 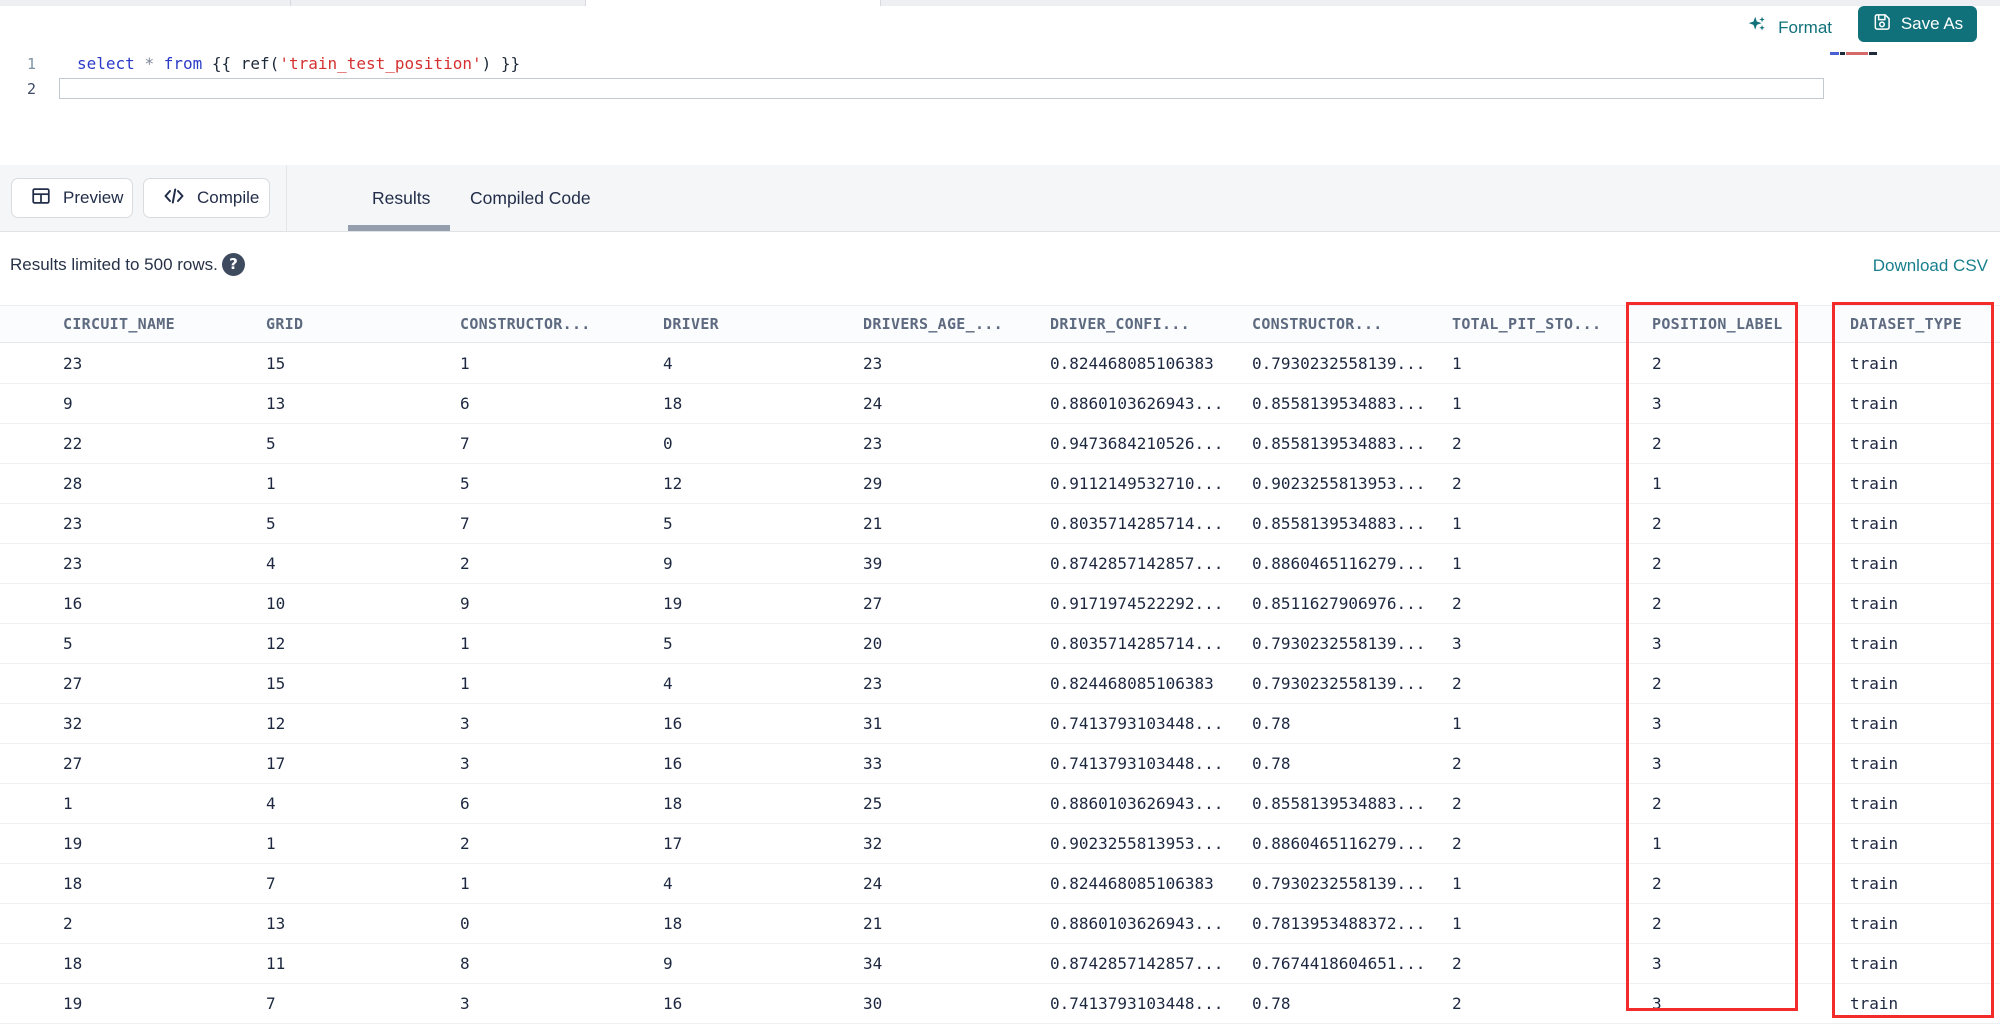 I want to click on format-button: Format, so click(x=1789, y=27).